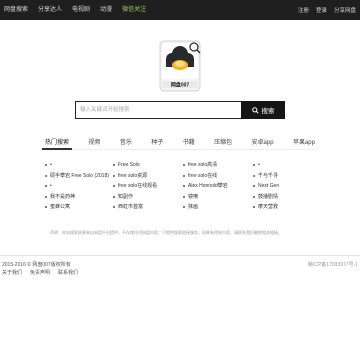 The width and height of the screenshot is (360, 360). Describe the element at coordinates (189, 143) in the screenshot. I see `tab-books: 书籍` at that location.